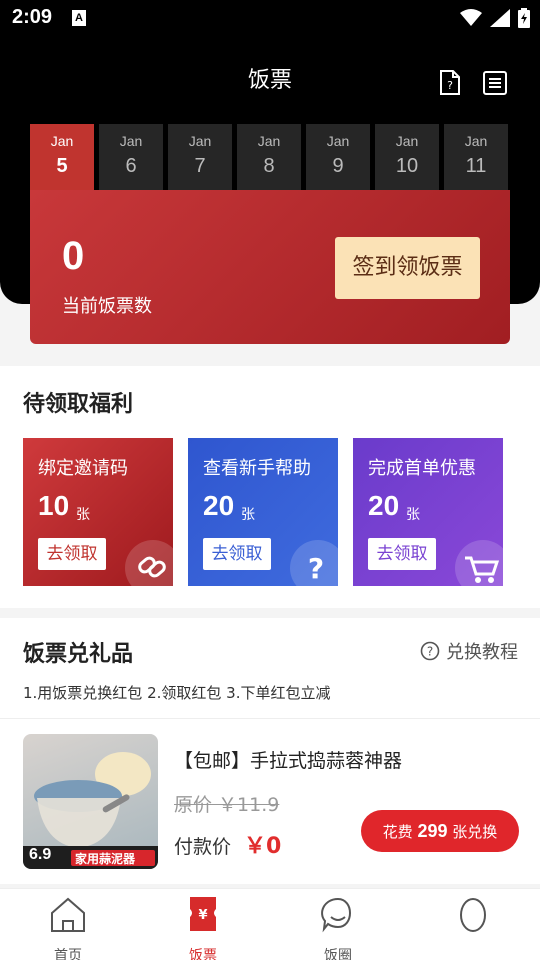 The width and height of the screenshot is (540, 960). I want to click on benefits-title: 待领取福利, so click(78, 404).